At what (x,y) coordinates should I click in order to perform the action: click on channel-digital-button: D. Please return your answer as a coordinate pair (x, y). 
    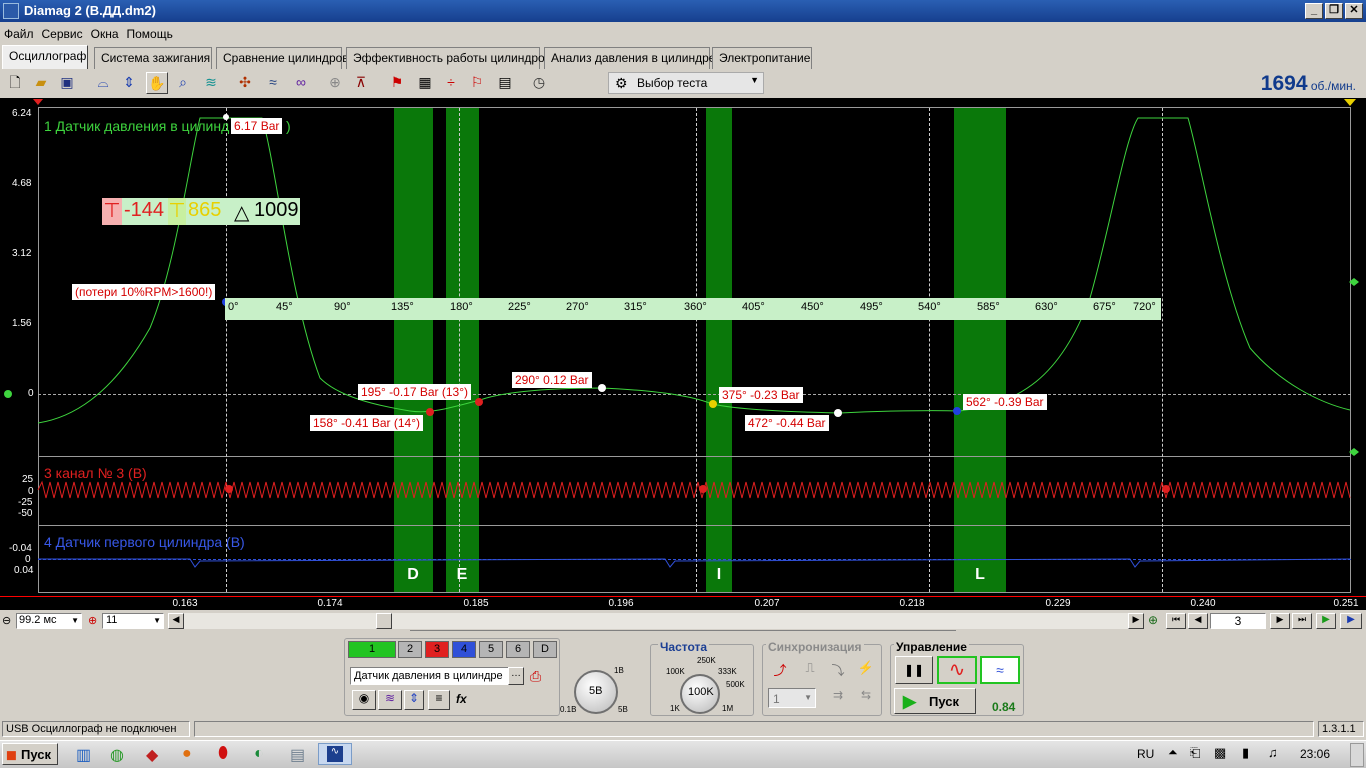
    Looking at the image, I should click on (545, 649).